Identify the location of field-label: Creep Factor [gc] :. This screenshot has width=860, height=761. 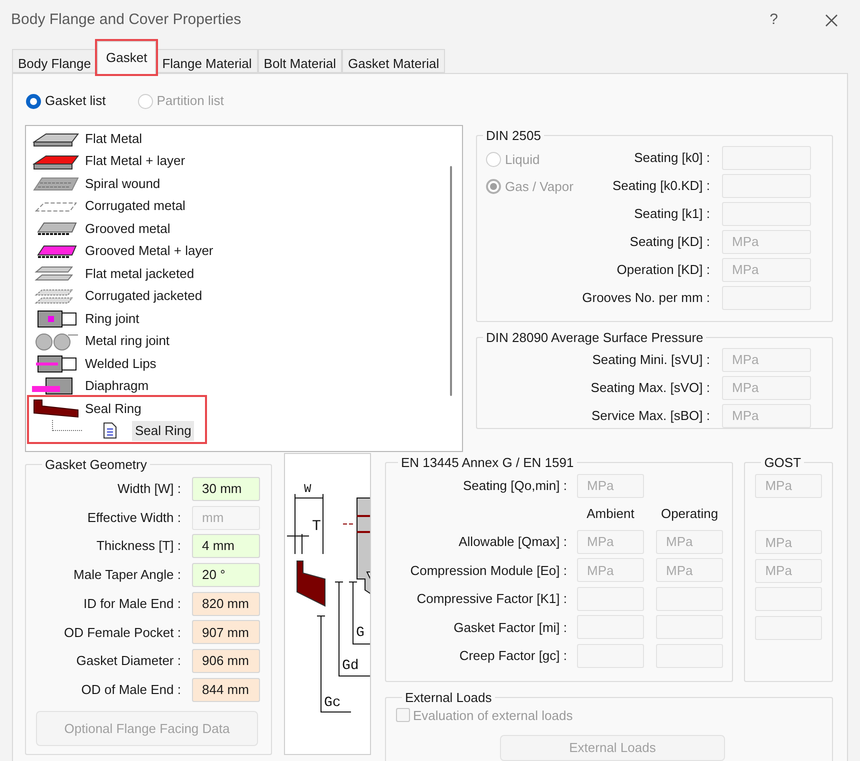
(512, 656).